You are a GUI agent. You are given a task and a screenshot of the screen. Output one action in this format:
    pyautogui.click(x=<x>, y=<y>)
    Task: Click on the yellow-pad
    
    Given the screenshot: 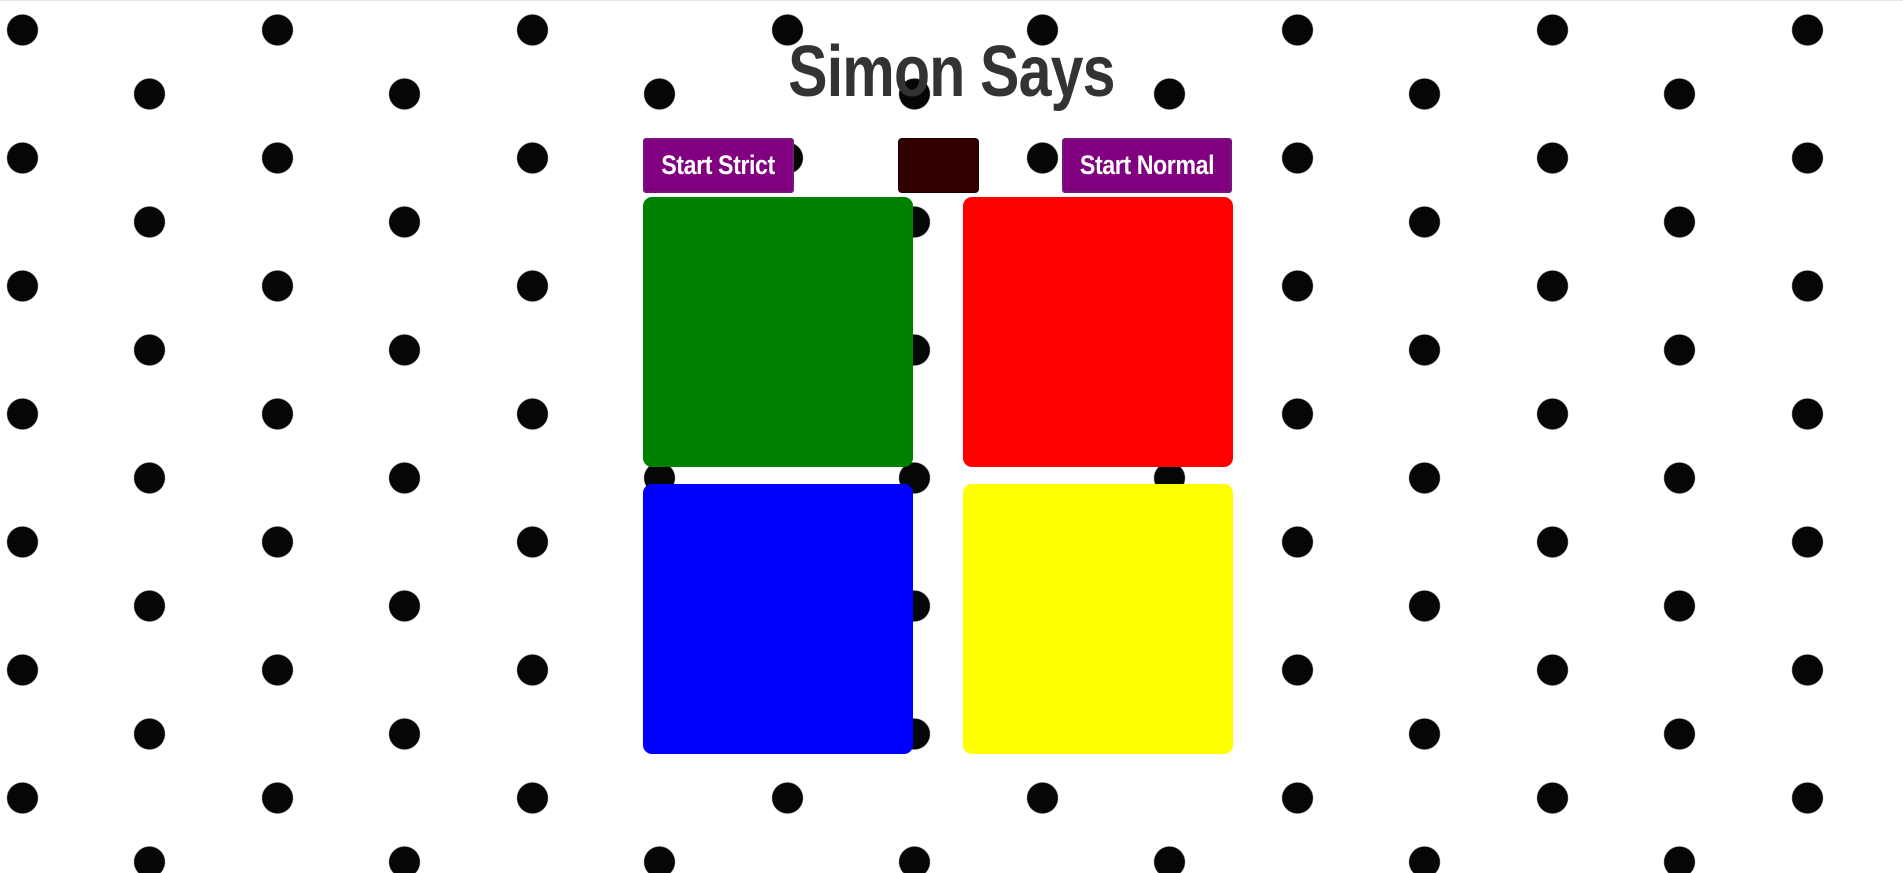 What is the action you would take?
    pyautogui.click(x=1098, y=619)
    